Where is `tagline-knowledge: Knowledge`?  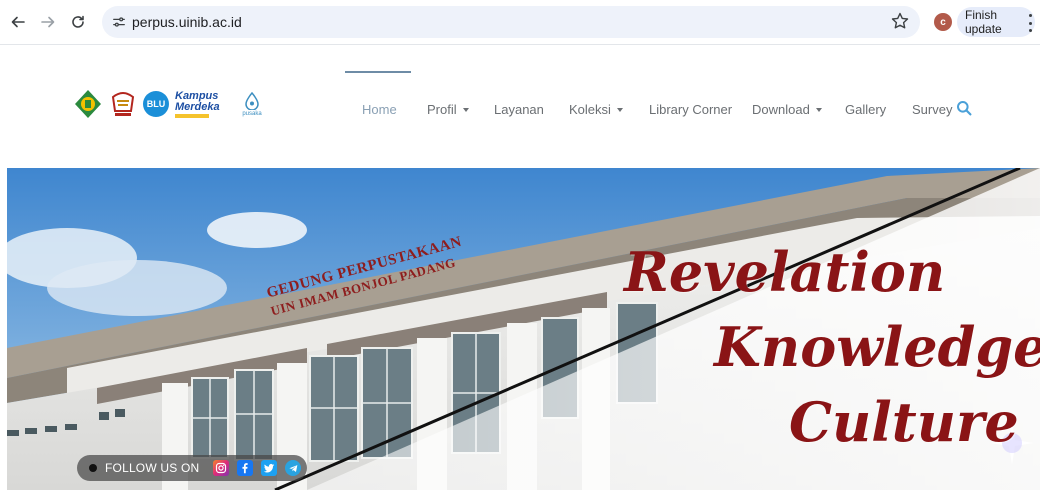 tagline-knowledge: Knowledge is located at coordinates (877, 347).